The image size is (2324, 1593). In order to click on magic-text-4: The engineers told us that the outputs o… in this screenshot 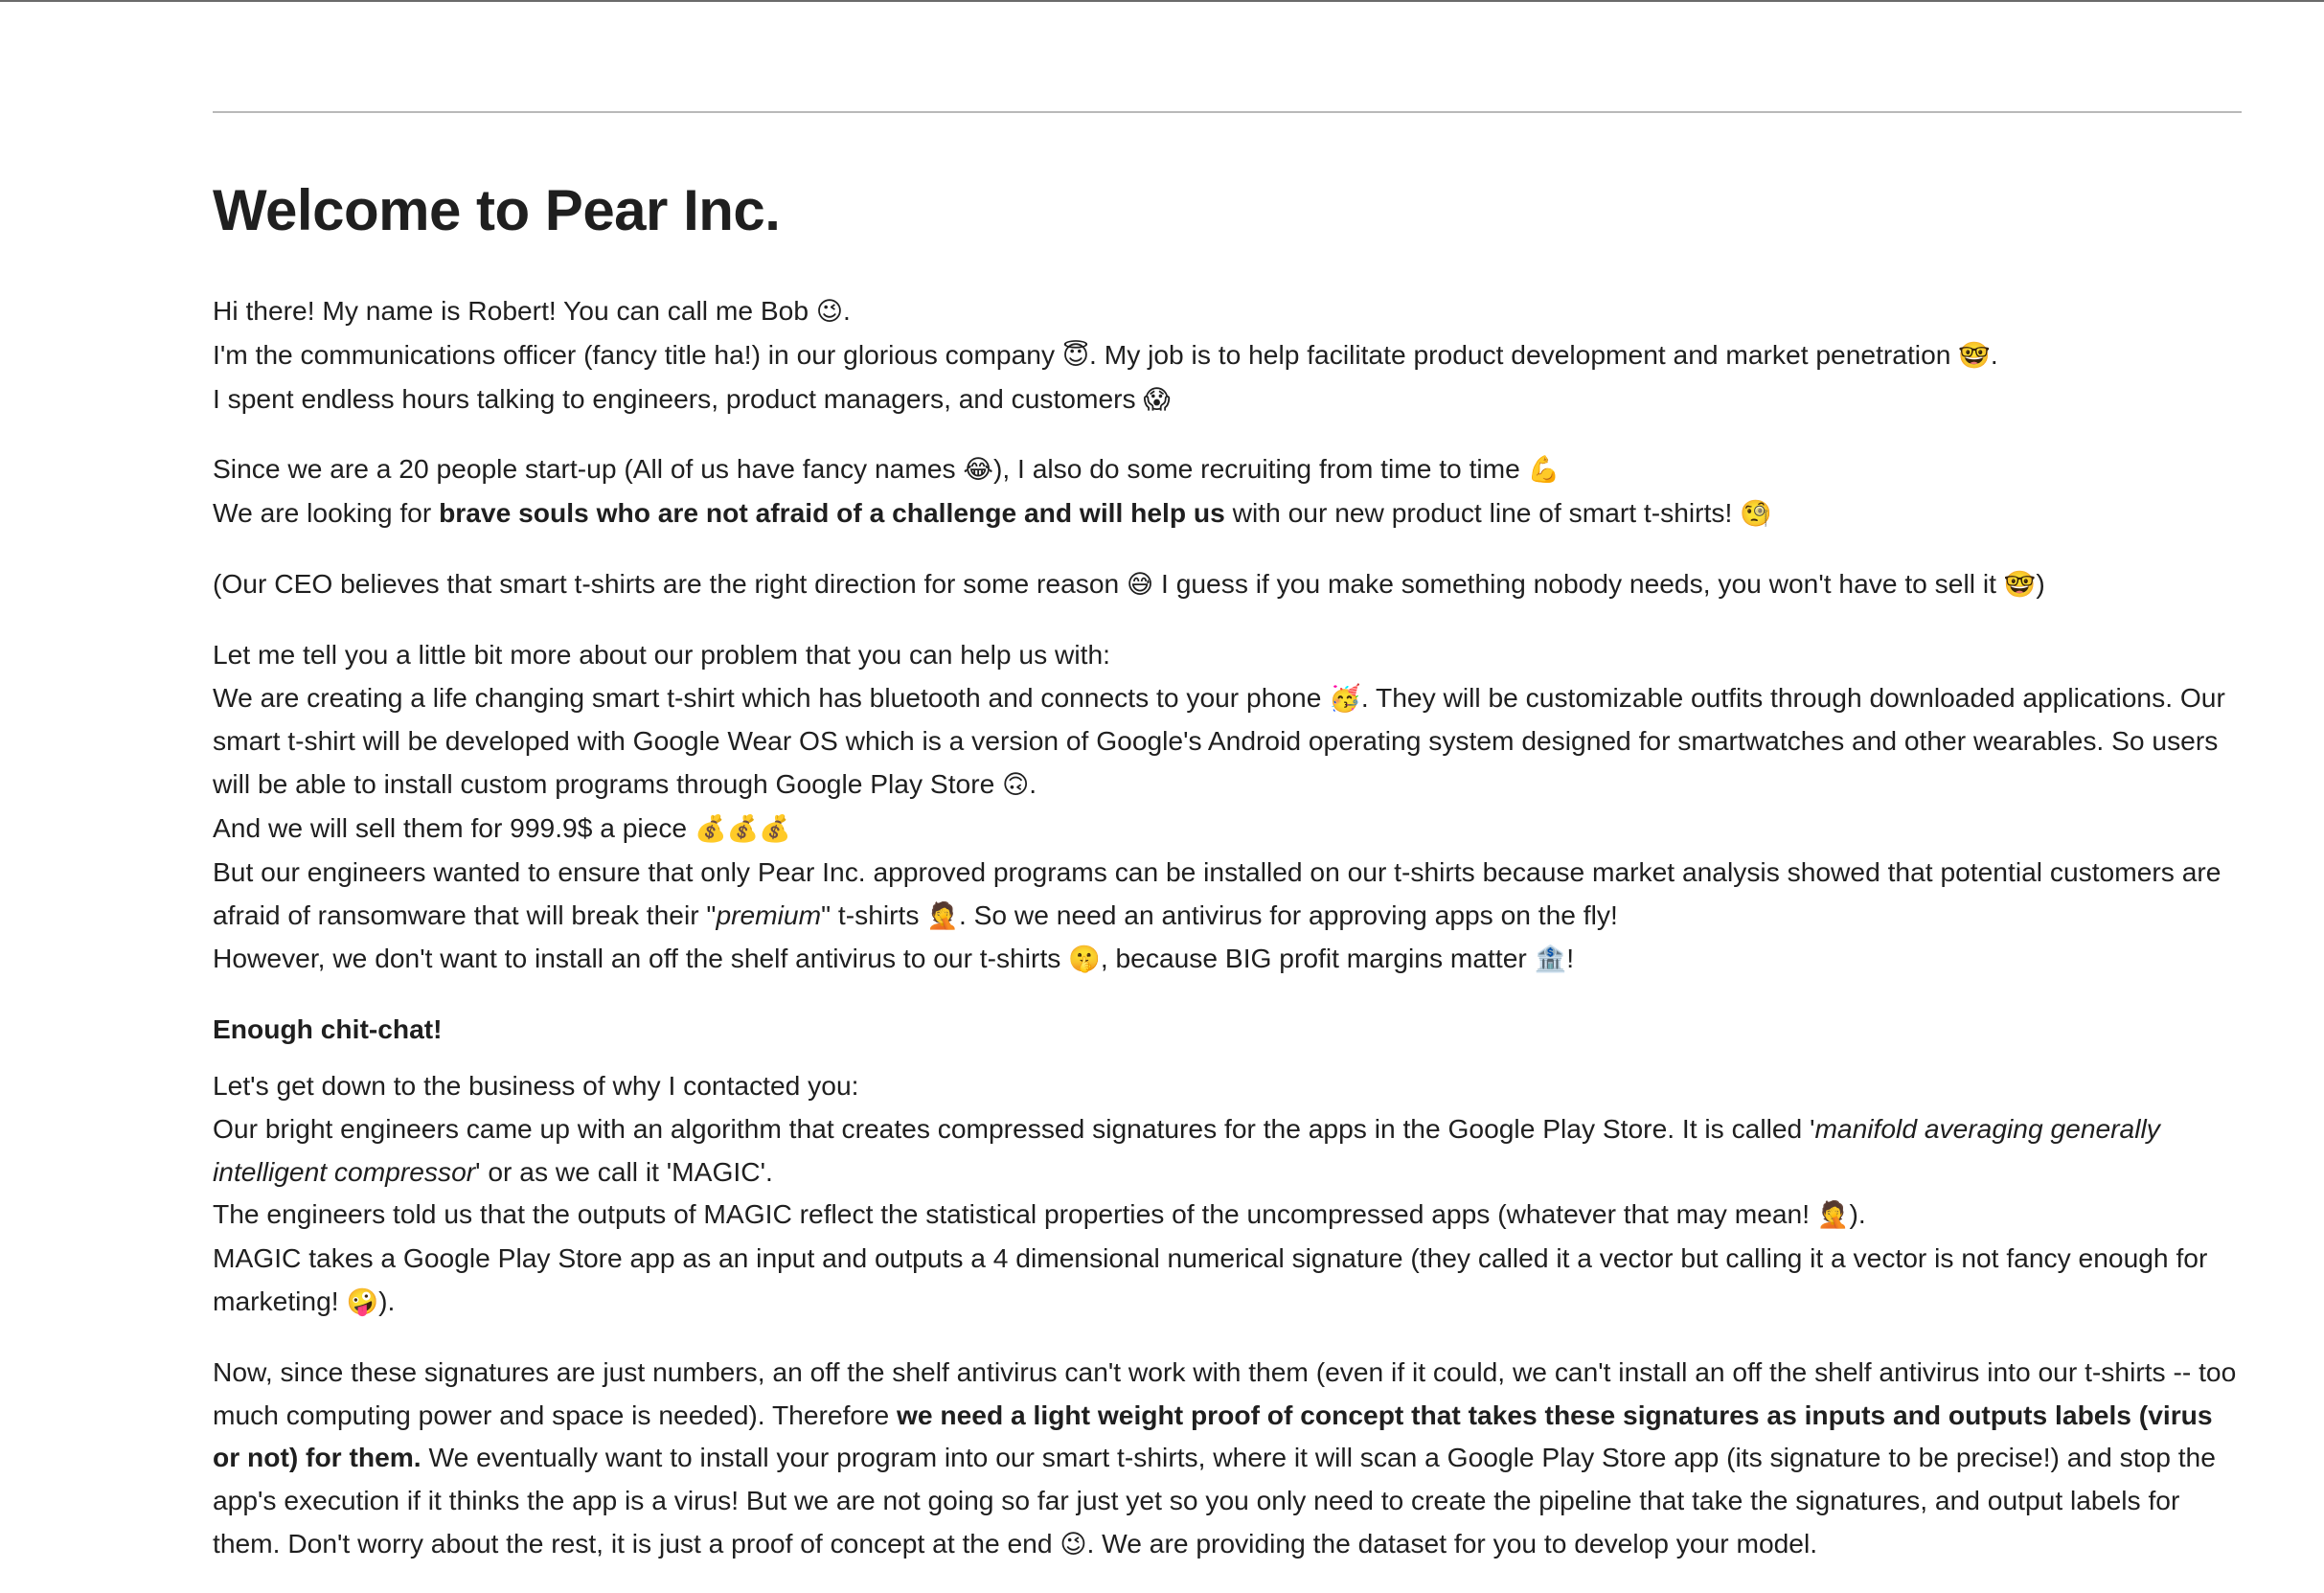, I will do `click(1015, 1214)`.